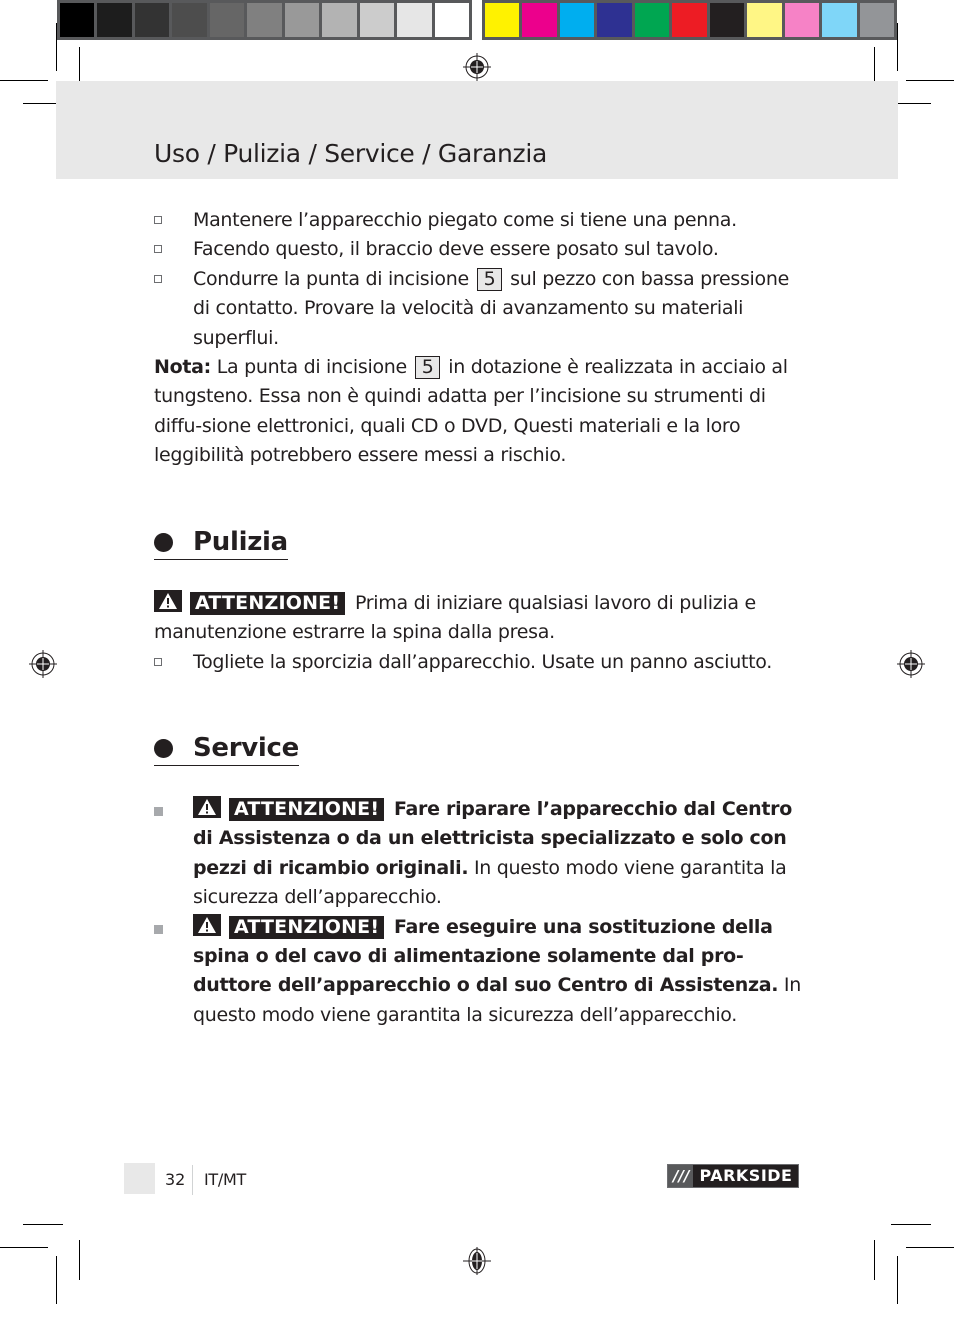  Describe the element at coordinates (192, 1180) in the screenshot. I see `footer-divider` at that location.